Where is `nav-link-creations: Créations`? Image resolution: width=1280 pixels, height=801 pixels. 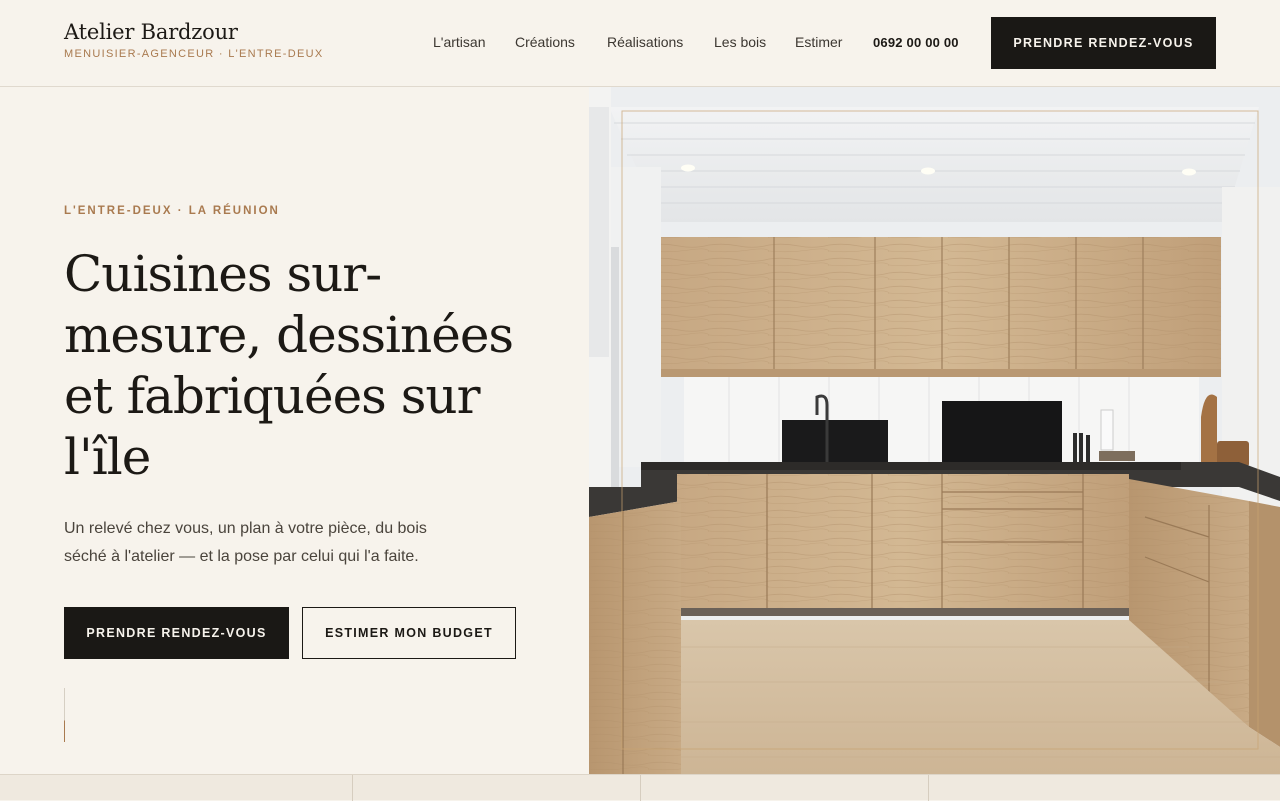
nav-link-creations: Créations is located at coordinates (545, 42).